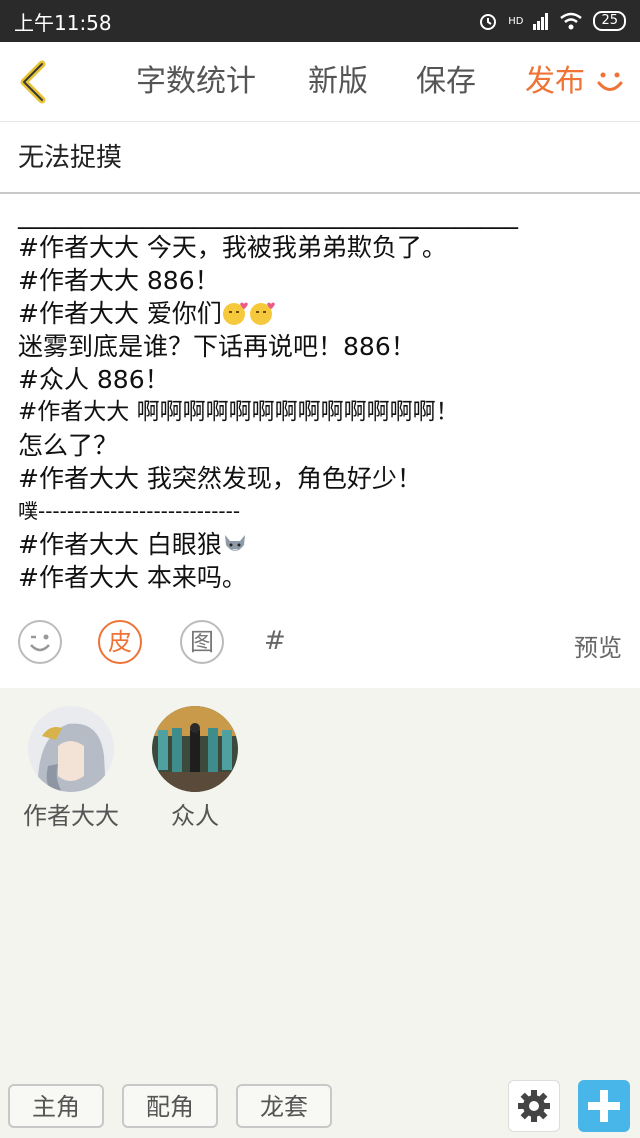 The image size is (640, 1138). What do you see at coordinates (320, 21) in the screenshot?
I see `status-bar: 上午11:58 HD 25` at bounding box center [320, 21].